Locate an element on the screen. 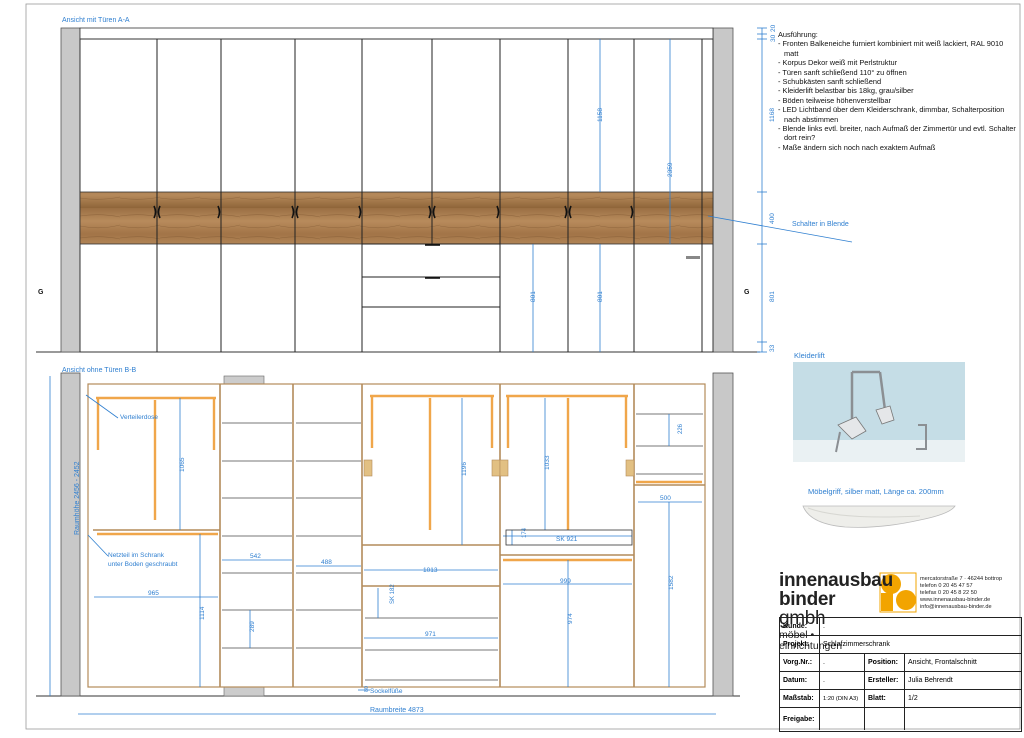 The image size is (1024, 738). dim-488: 488 is located at coordinates (326, 562).